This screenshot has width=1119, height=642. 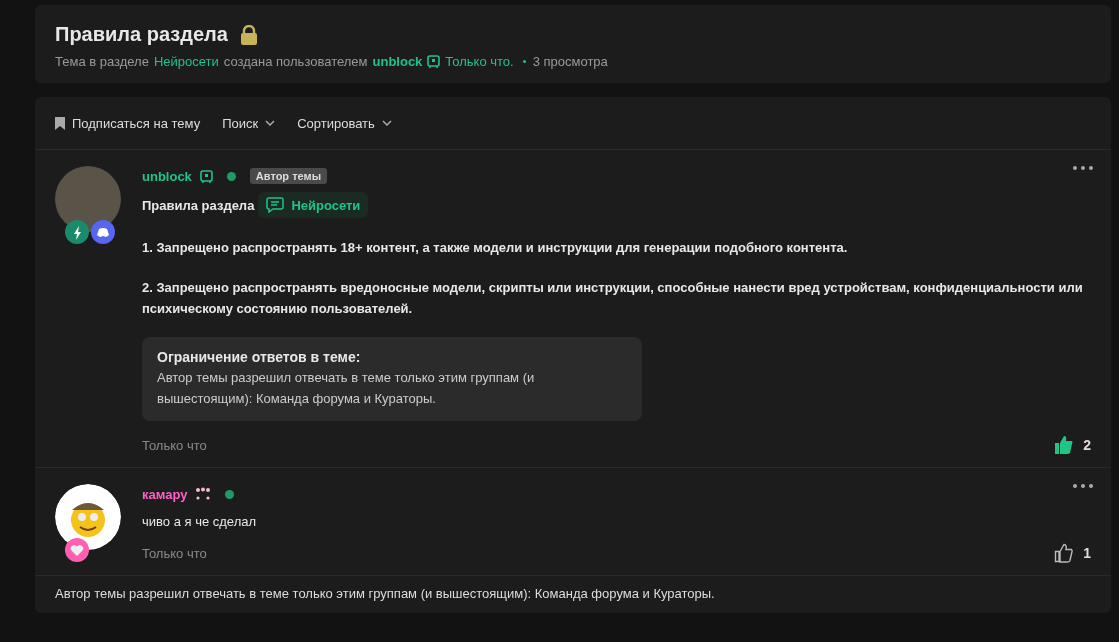 I want to click on thumbs-up-icon, so click(x=1064, y=445).